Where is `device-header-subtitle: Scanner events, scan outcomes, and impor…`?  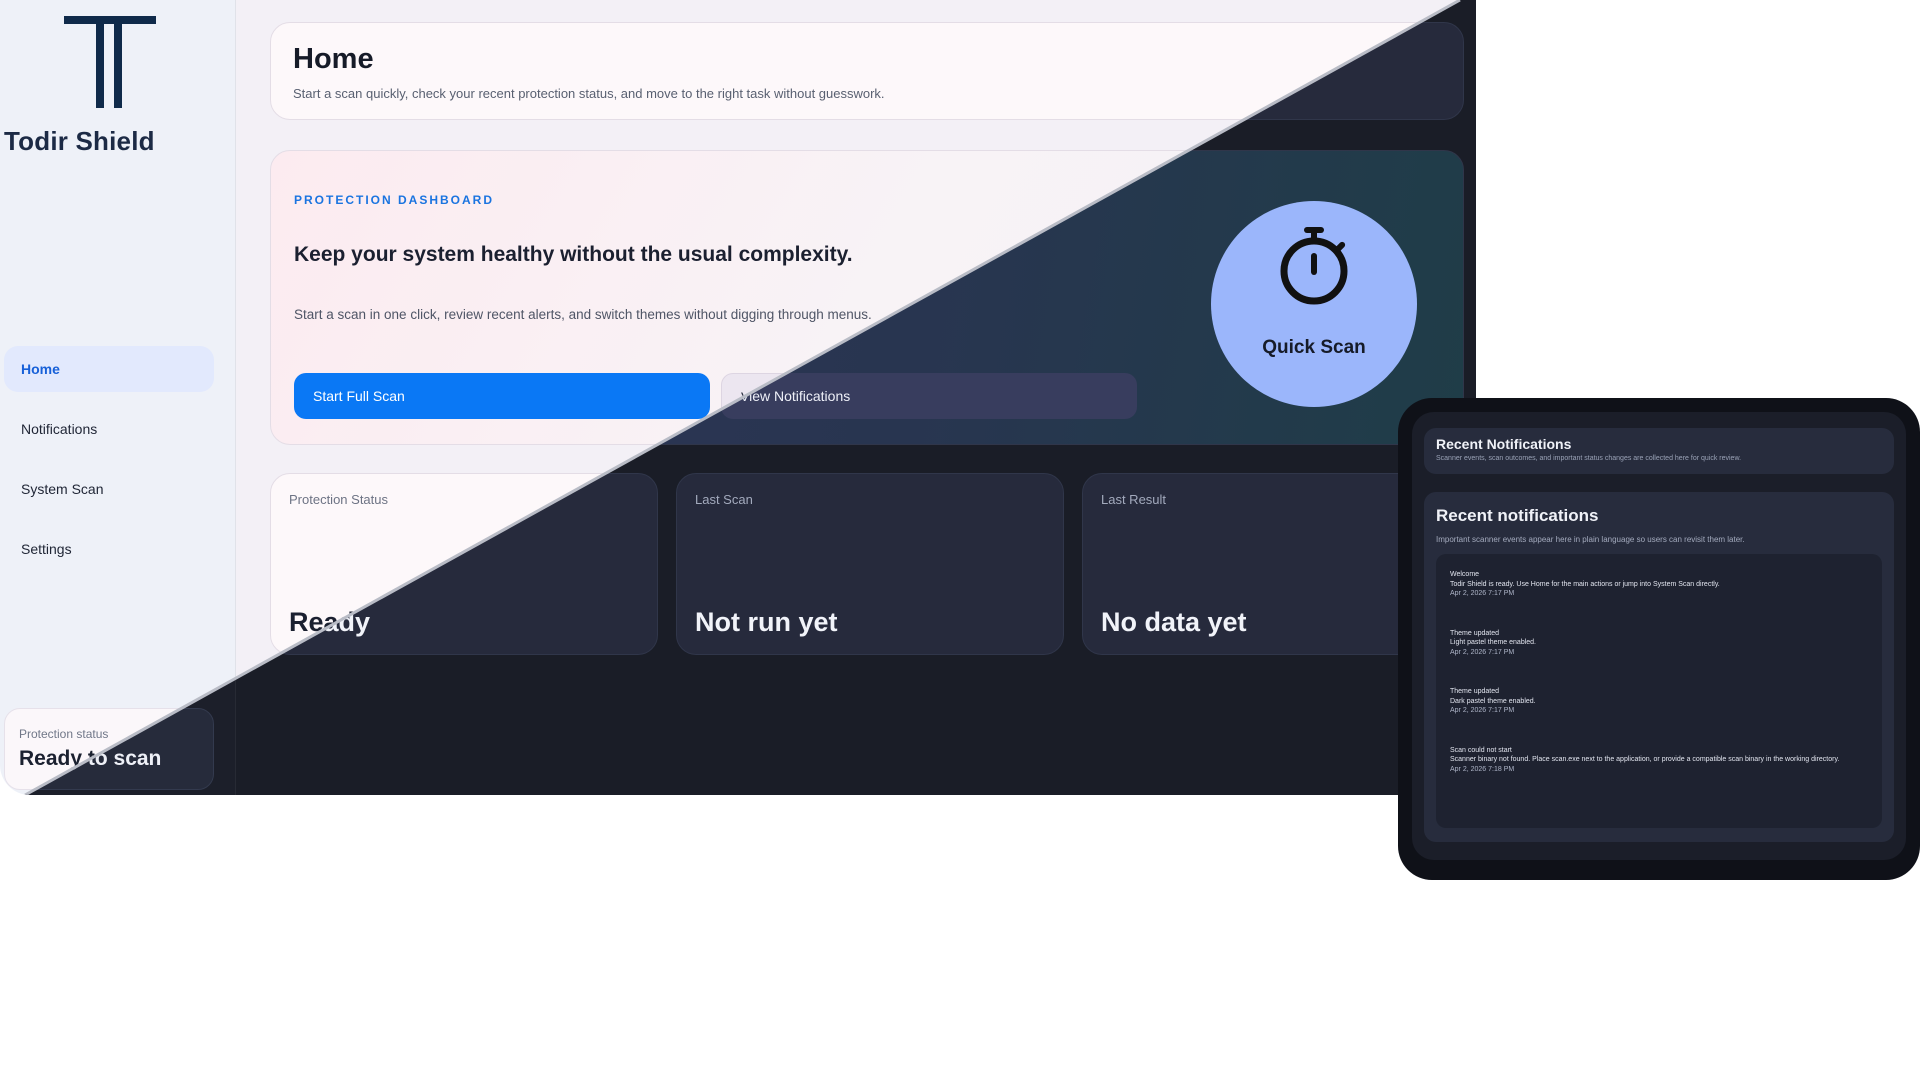 device-header-subtitle: Scanner events, scan outcomes, and impor… is located at coordinates (1589, 458).